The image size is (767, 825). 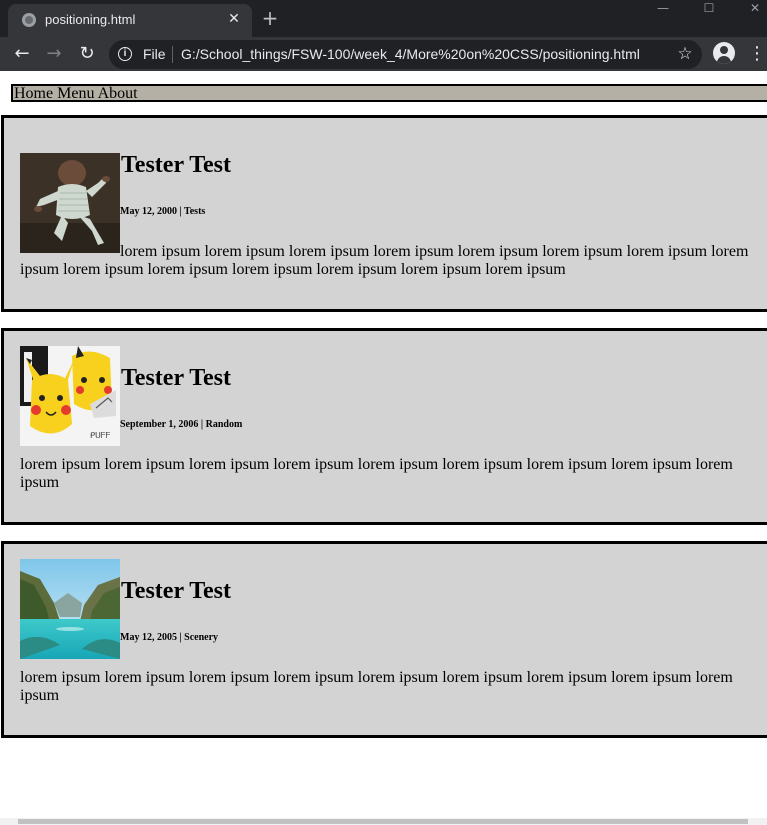 What do you see at coordinates (154, 54) in the screenshot?
I see `url-scheme-label: File` at bounding box center [154, 54].